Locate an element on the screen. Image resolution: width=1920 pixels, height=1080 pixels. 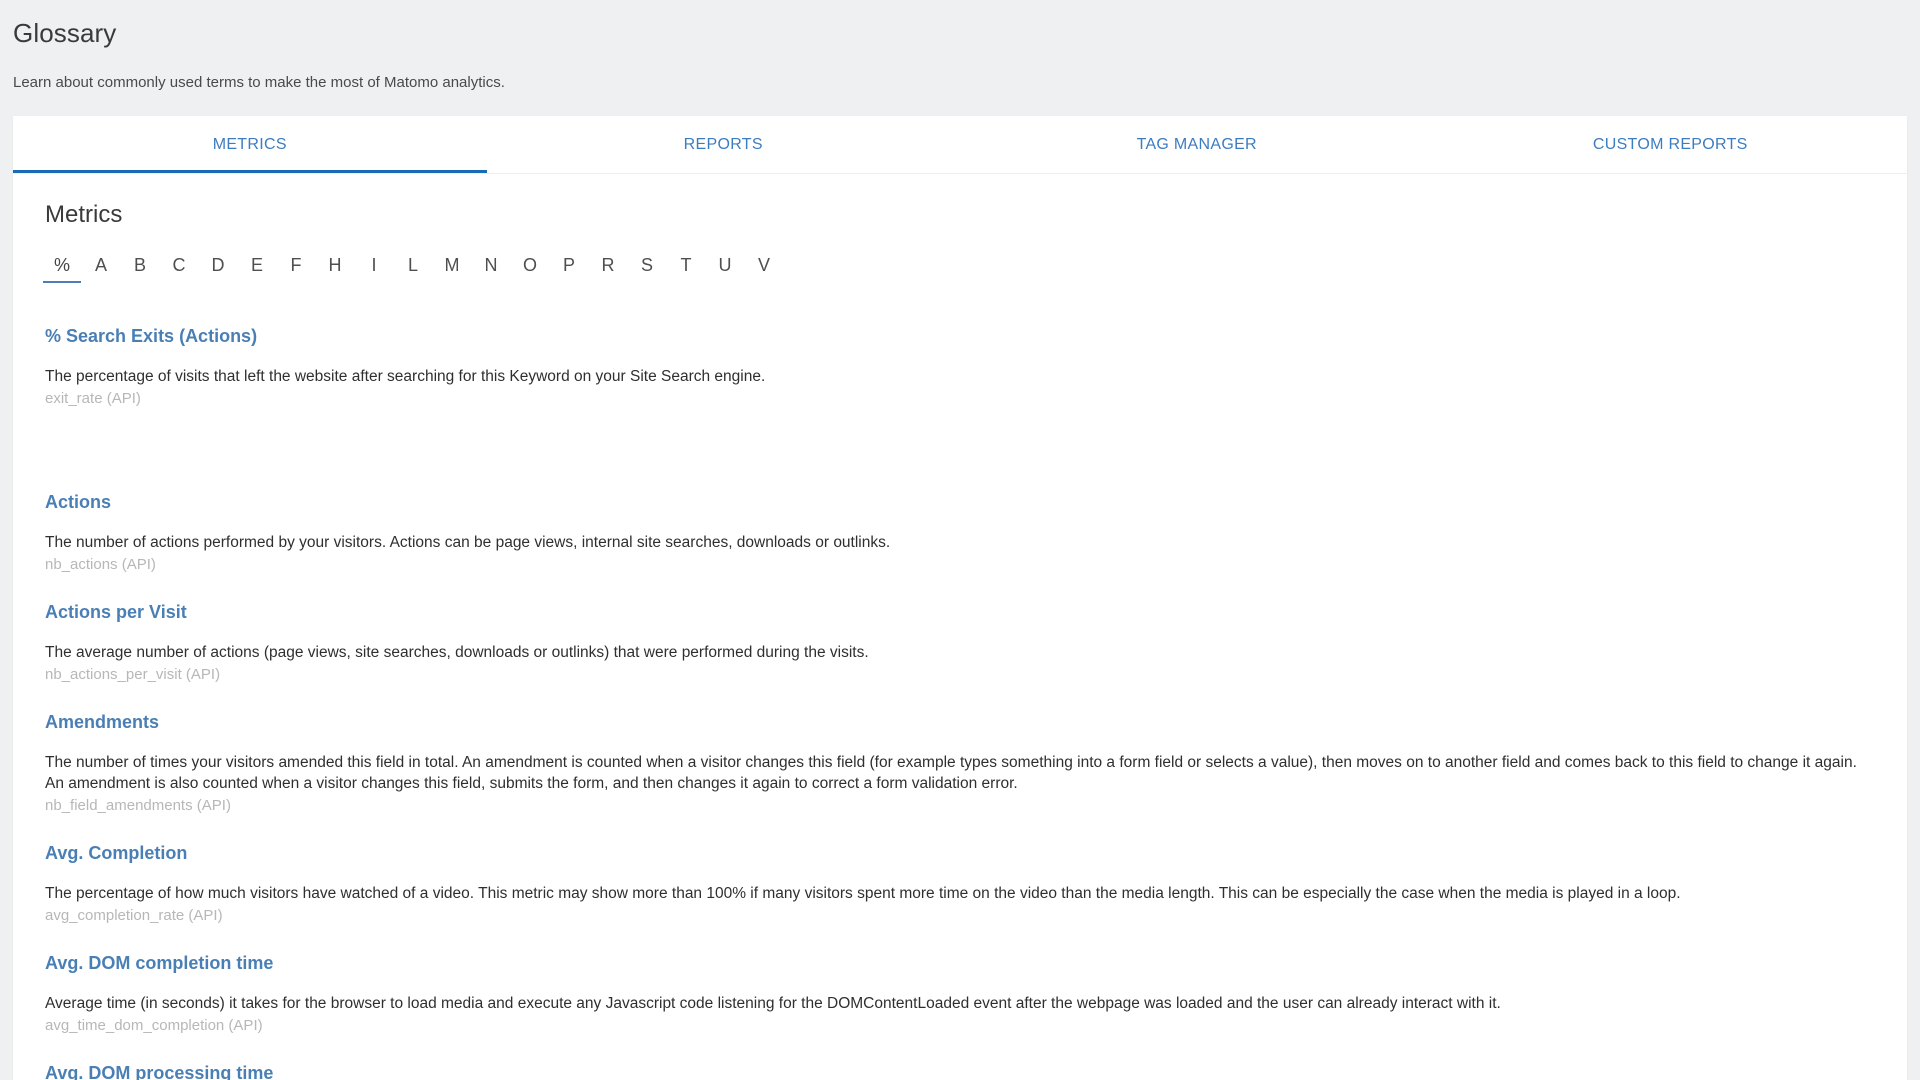
glossary-entry-api-name: avg_completion_rate (API) is located at coordinates (134, 915).